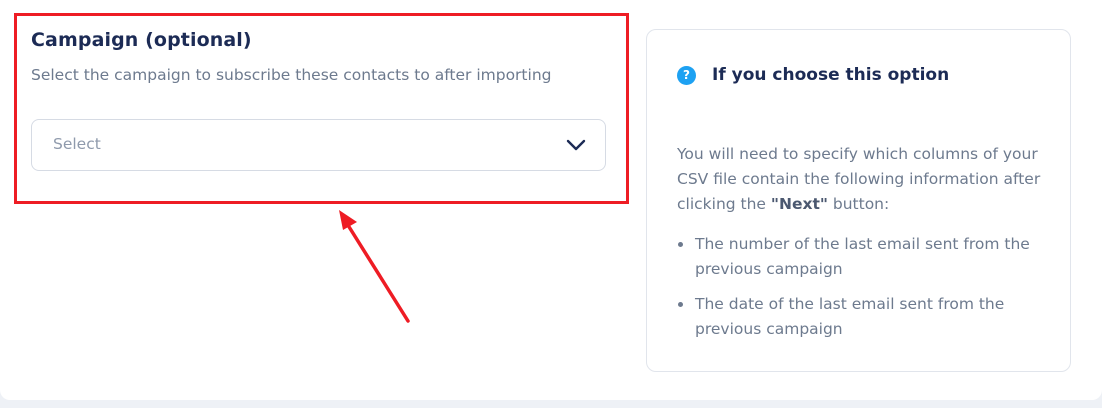 The height and width of the screenshot is (408, 1102). What do you see at coordinates (686, 75) in the screenshot?
I see `question-icon: ?` at bounding box center [686, 75].